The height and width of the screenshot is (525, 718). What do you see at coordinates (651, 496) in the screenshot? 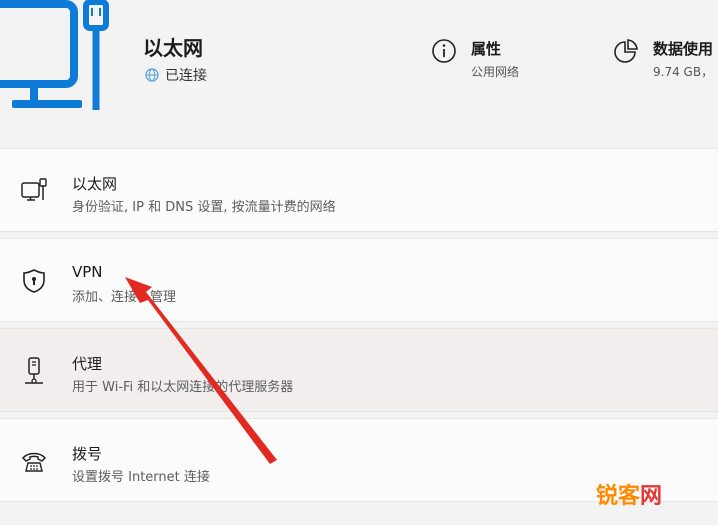
I see `watermark-part2: 网` at bounding box center [651, 496].